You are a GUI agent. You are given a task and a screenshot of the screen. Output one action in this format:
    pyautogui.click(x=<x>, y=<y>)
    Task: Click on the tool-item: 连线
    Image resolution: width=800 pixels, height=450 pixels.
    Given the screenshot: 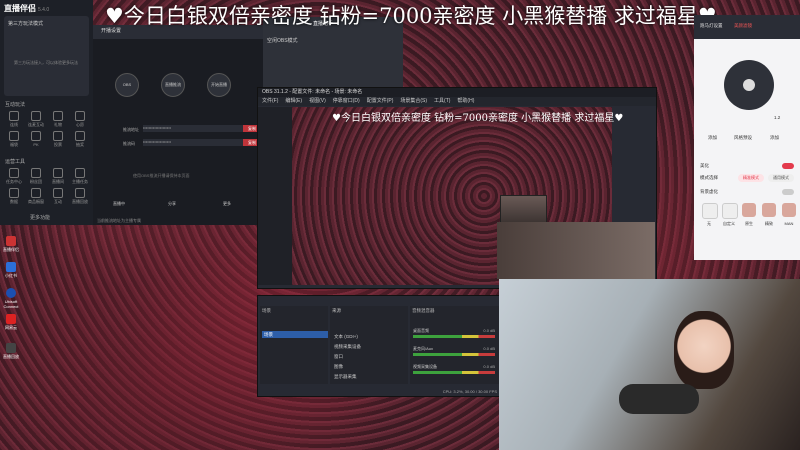 What is the action you would take?
    pyautogui.click(x=14, y=119)
    